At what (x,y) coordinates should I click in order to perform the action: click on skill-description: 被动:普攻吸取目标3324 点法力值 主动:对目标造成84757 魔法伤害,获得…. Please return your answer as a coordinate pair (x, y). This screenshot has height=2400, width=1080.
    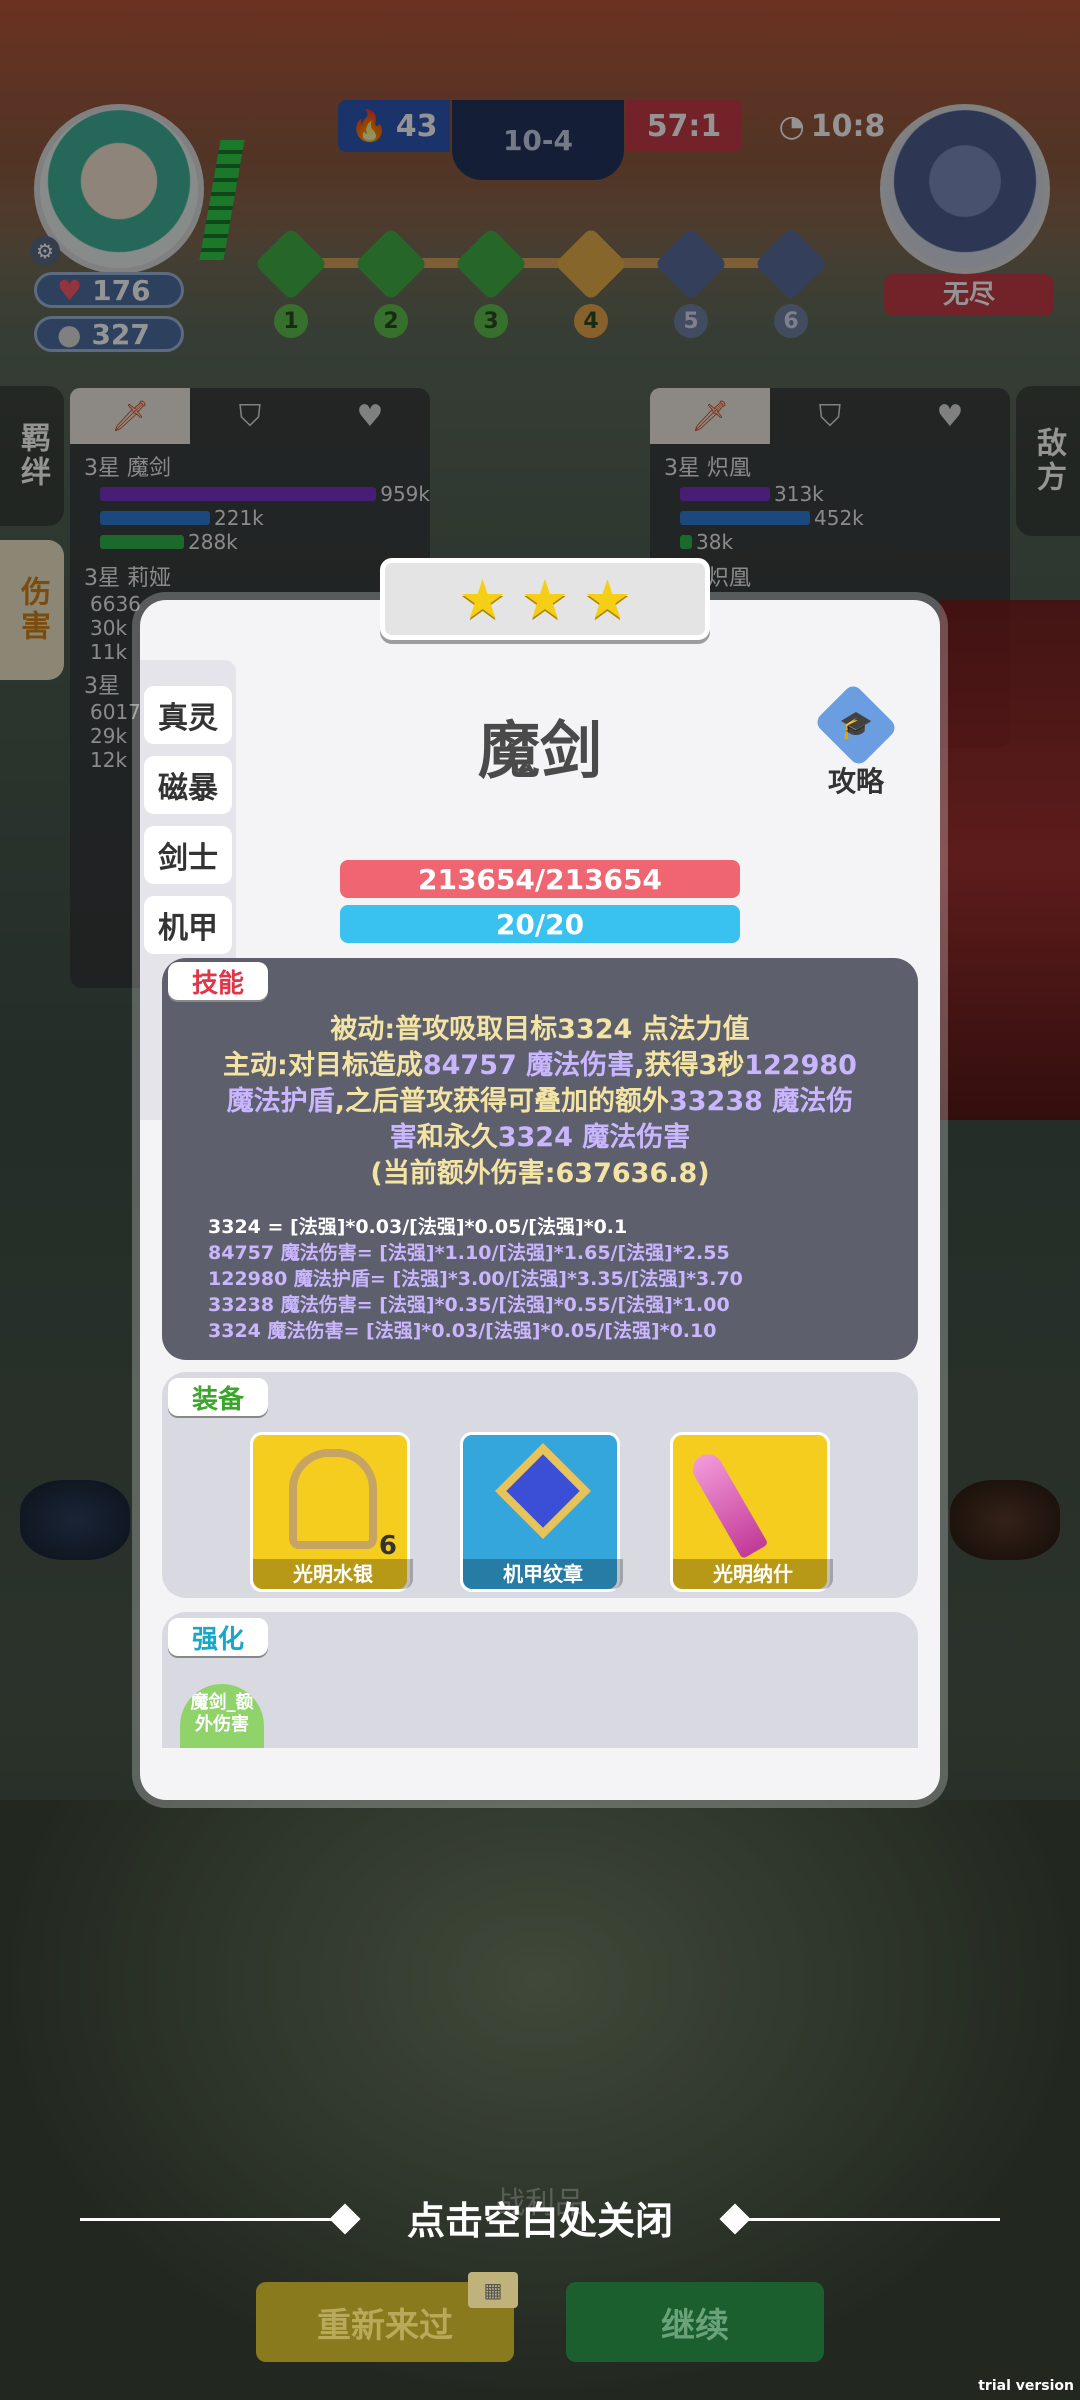
    Looking at the image, I should click on (540, 1102).